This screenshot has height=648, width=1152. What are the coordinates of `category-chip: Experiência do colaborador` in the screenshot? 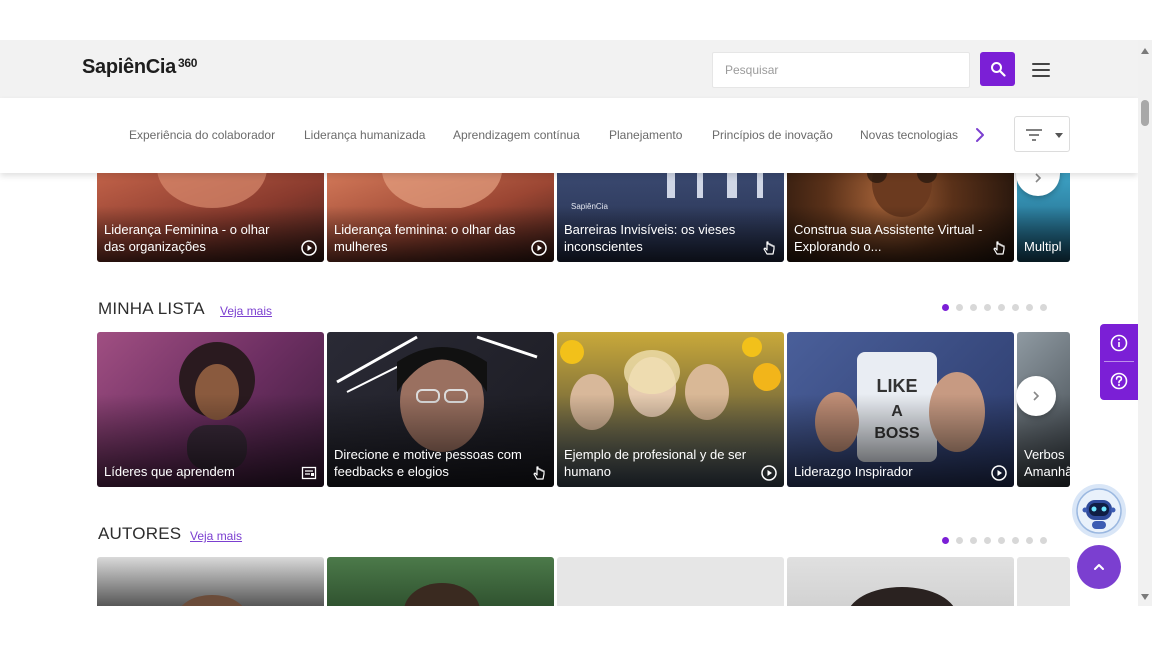 It's located at (202, 135).